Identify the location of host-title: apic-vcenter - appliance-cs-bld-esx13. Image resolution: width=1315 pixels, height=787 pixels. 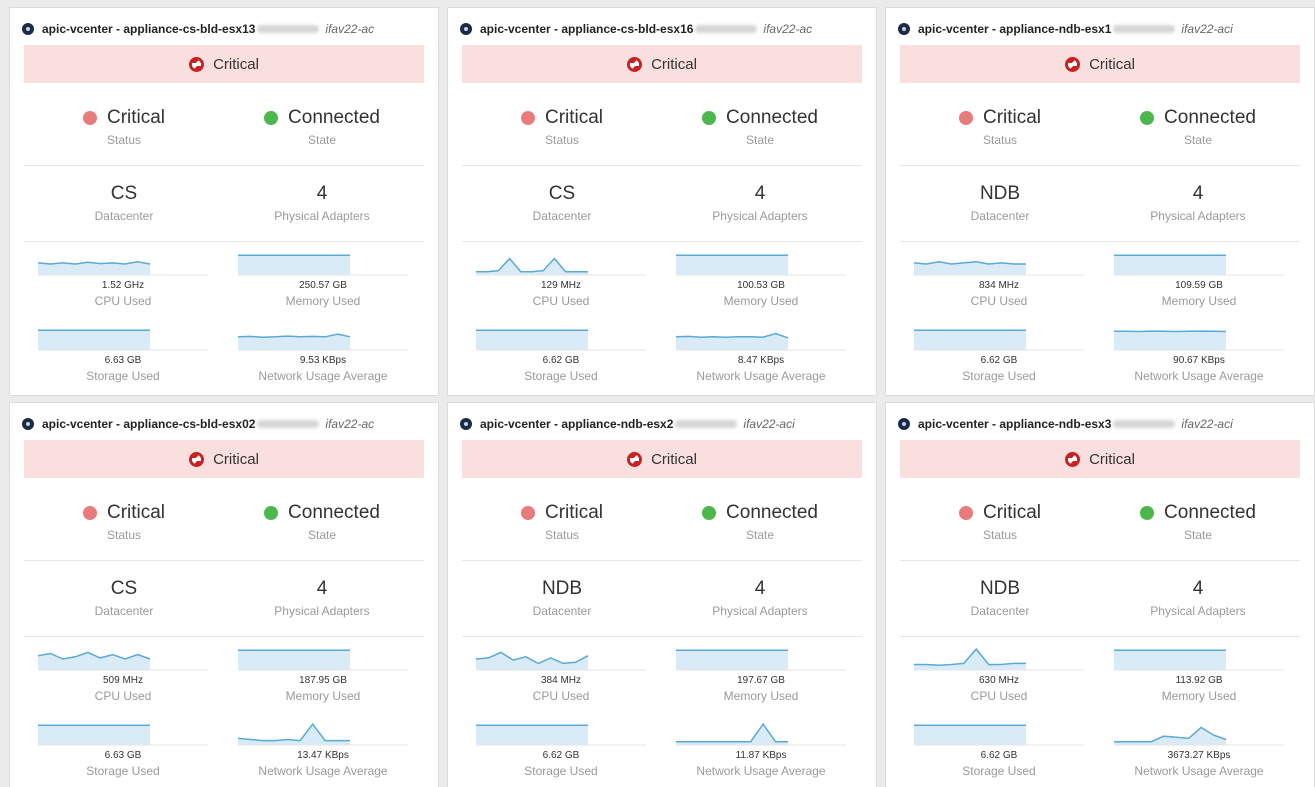
(148, 29).